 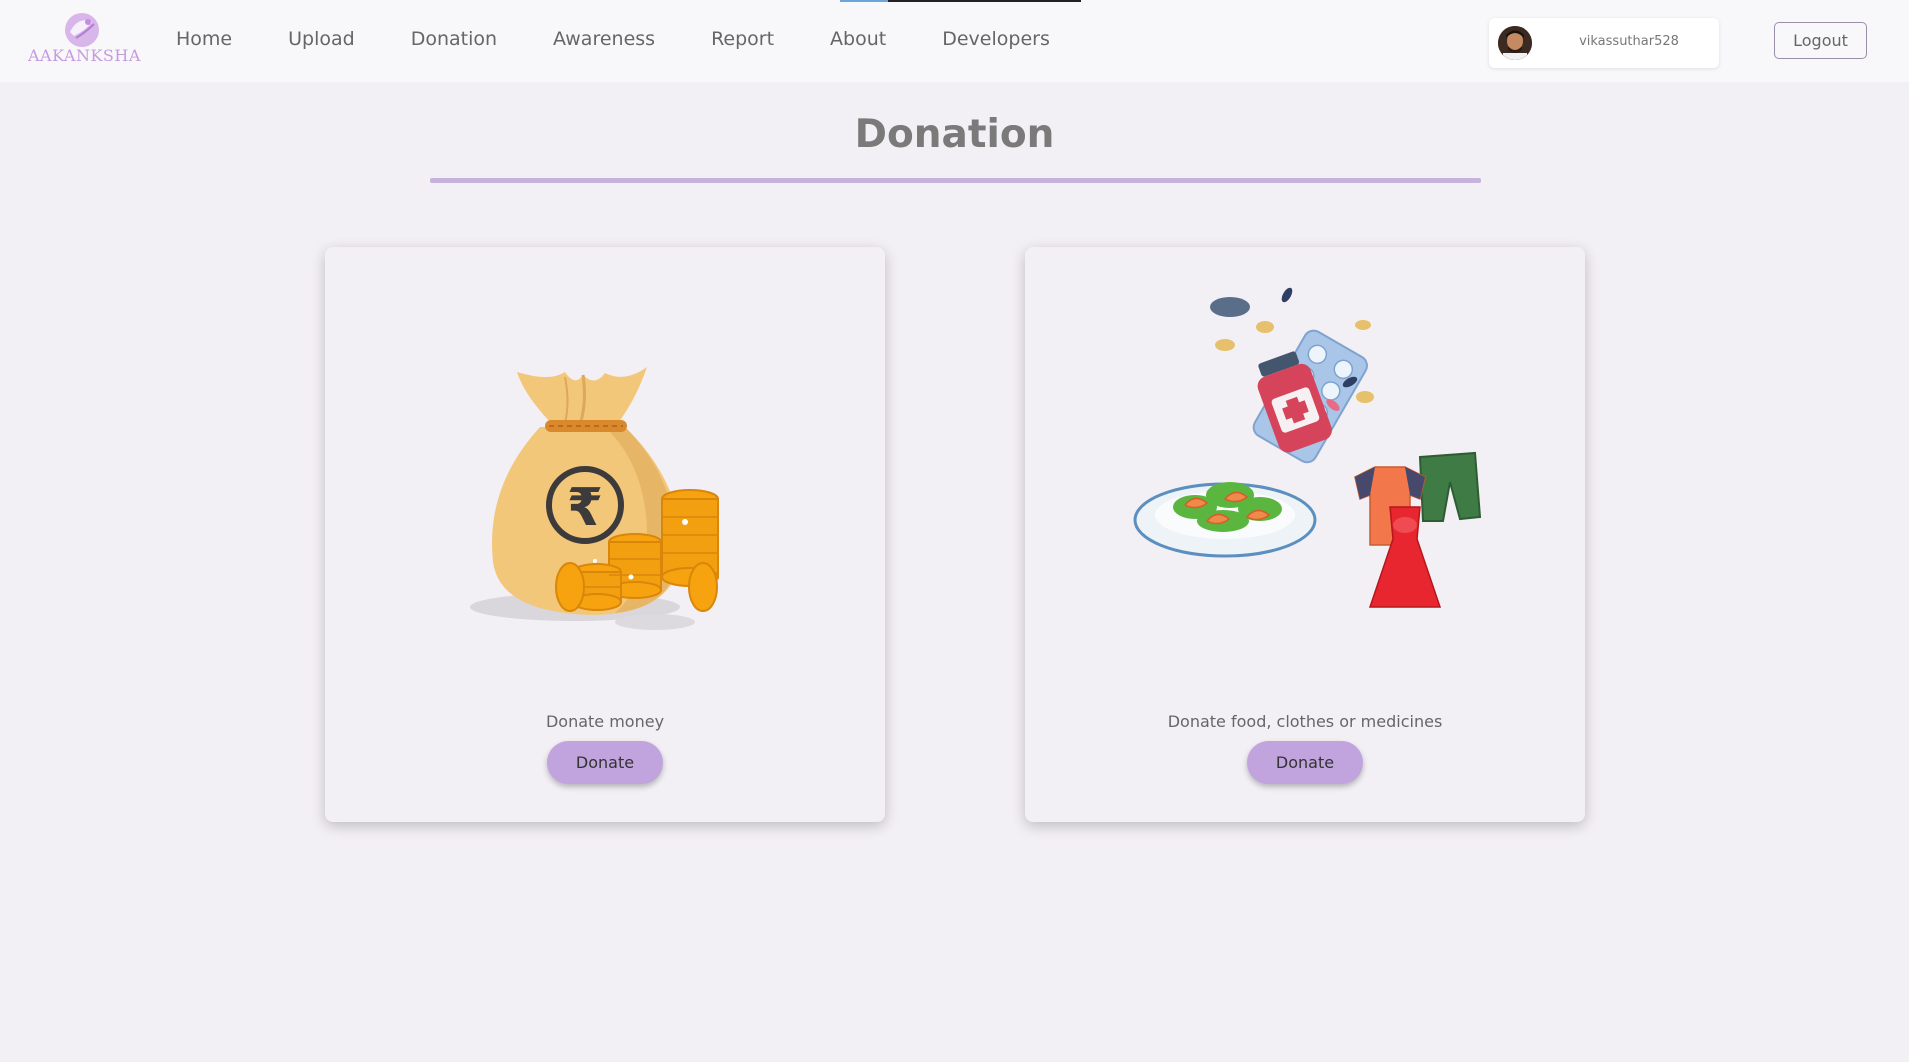 What do you see at coordinates (960, 1) in the screenshot?
I see `page-load-progress` at bounding box center [960, 1].